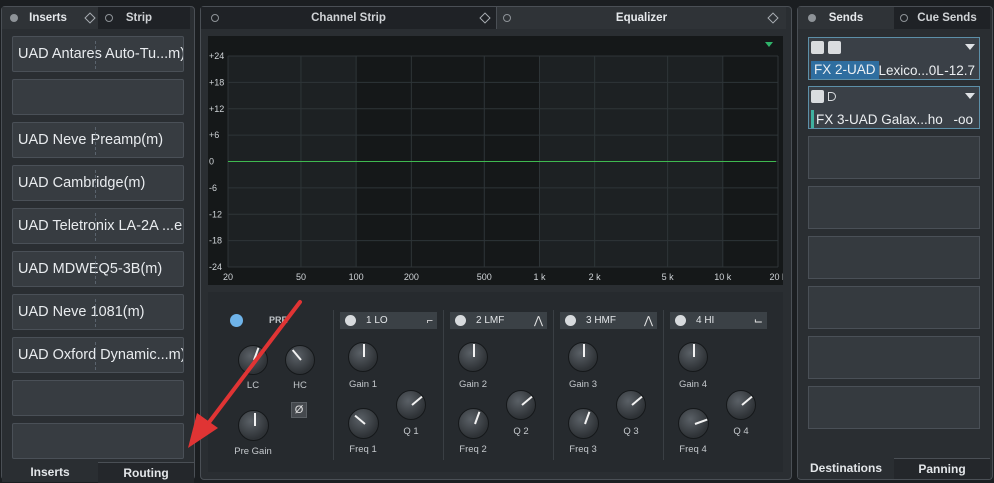 The height and width of the screenshot is (483, 994). What do you see at coordinates (845, 70) in the screenshot?
I see `send-destination: FX 2-UAD` at bounding box center [845, 70].